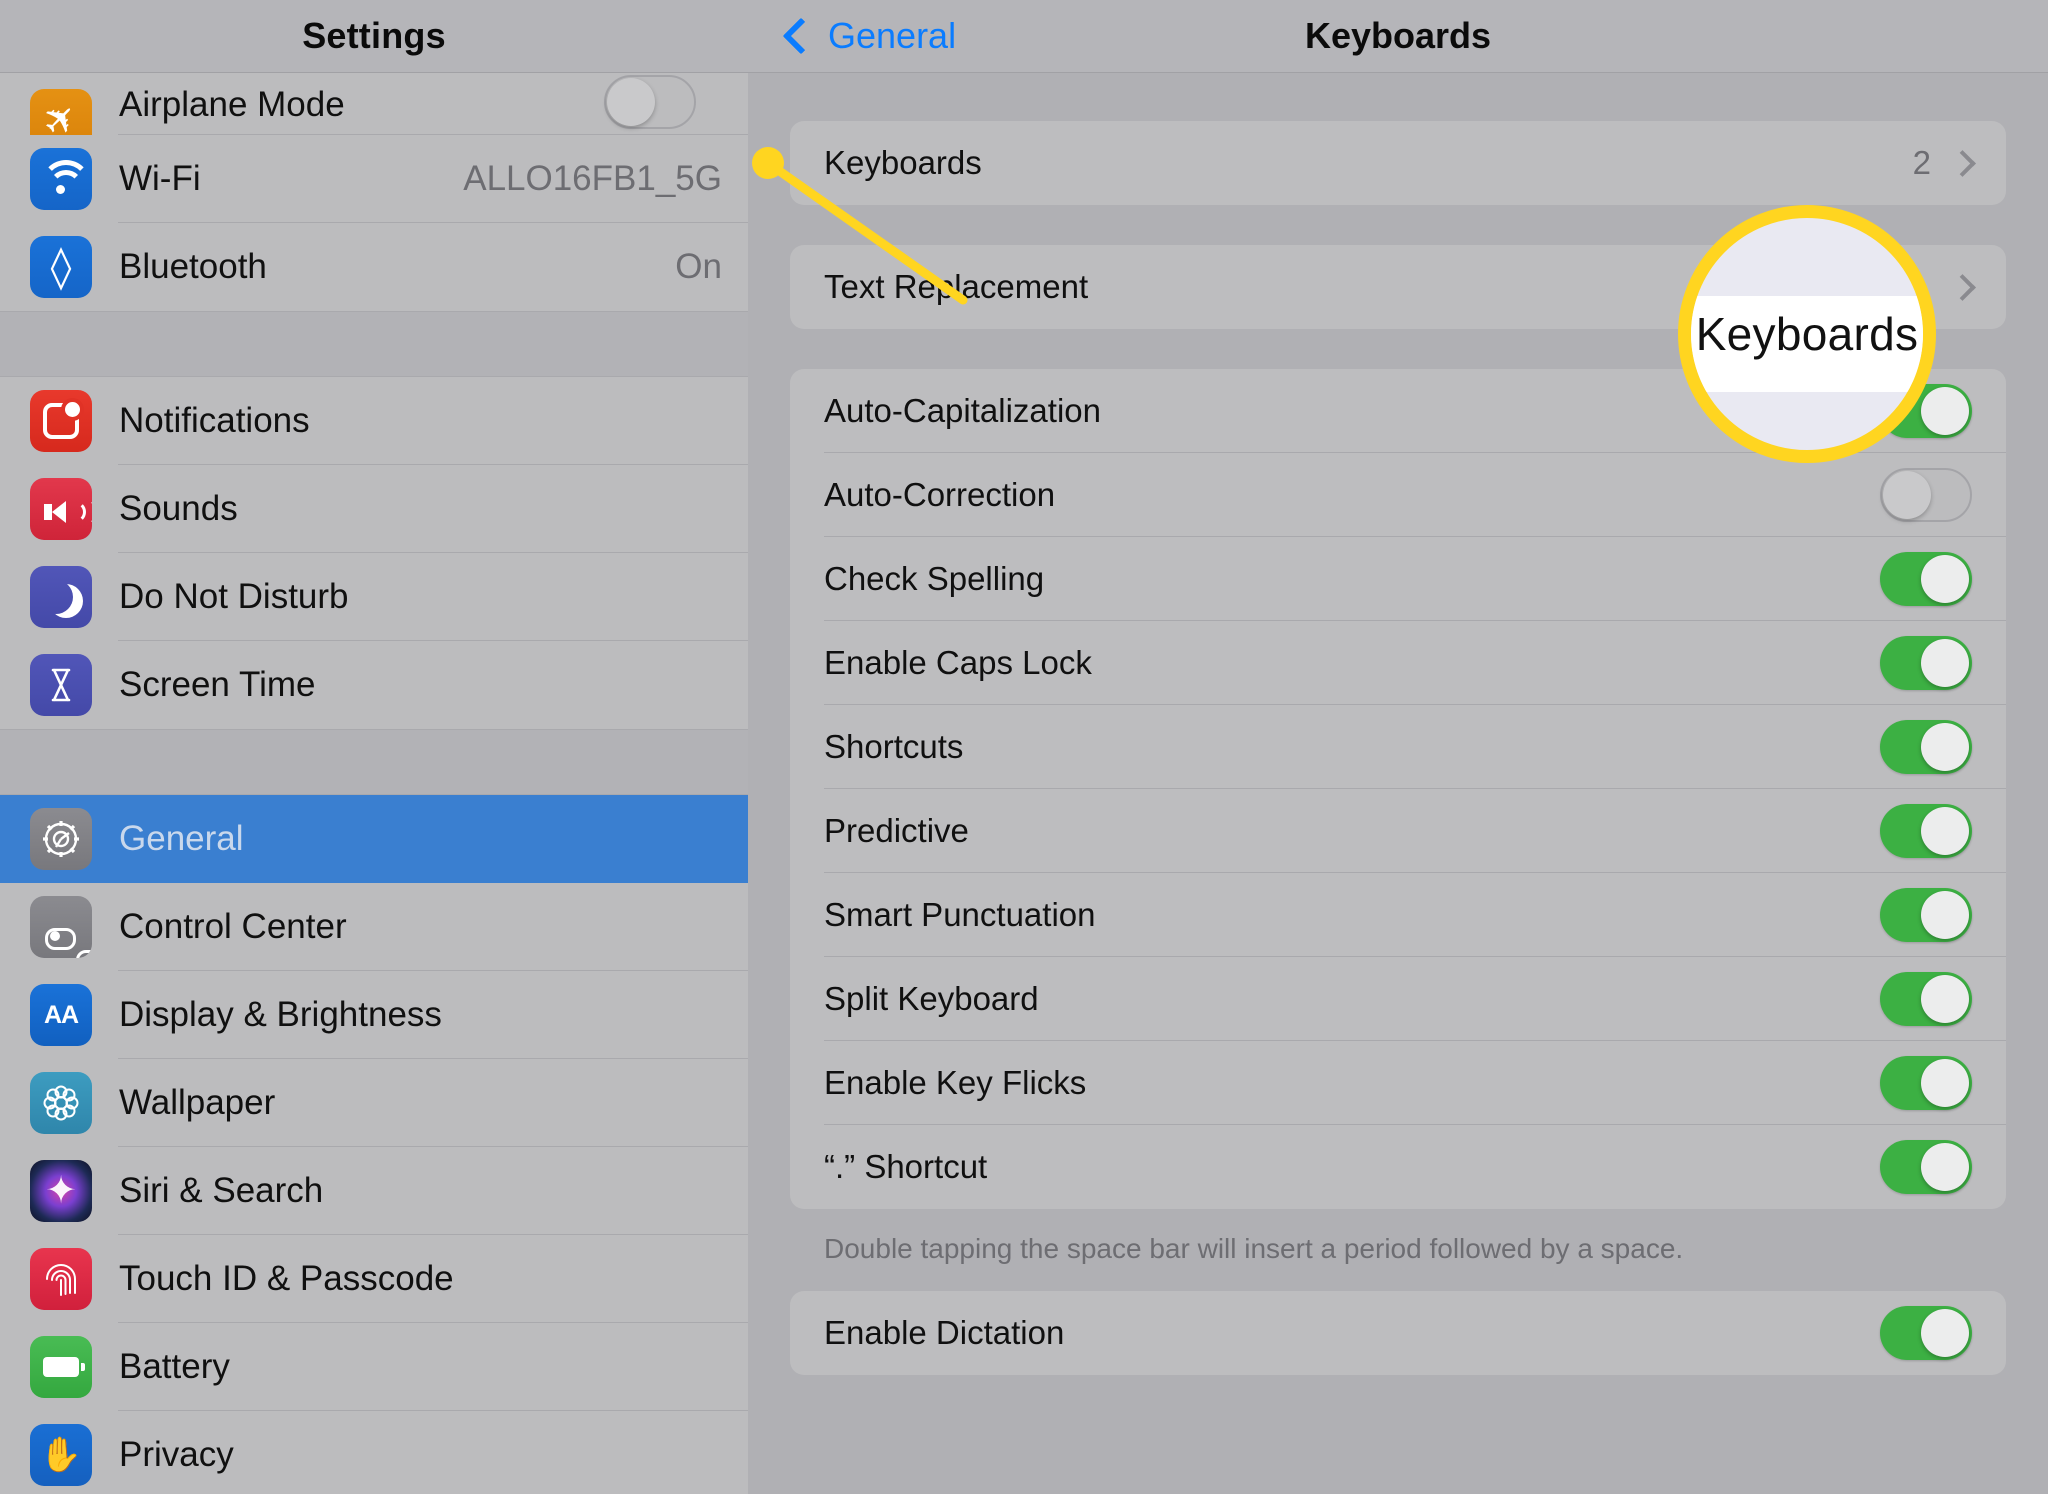 Image resolution: width=2048 pixels, height=1494 pixels. Describe the element at coordinates (1926, 663) in the screenshot. I see `toggle-enable-caps-lock` at that location.